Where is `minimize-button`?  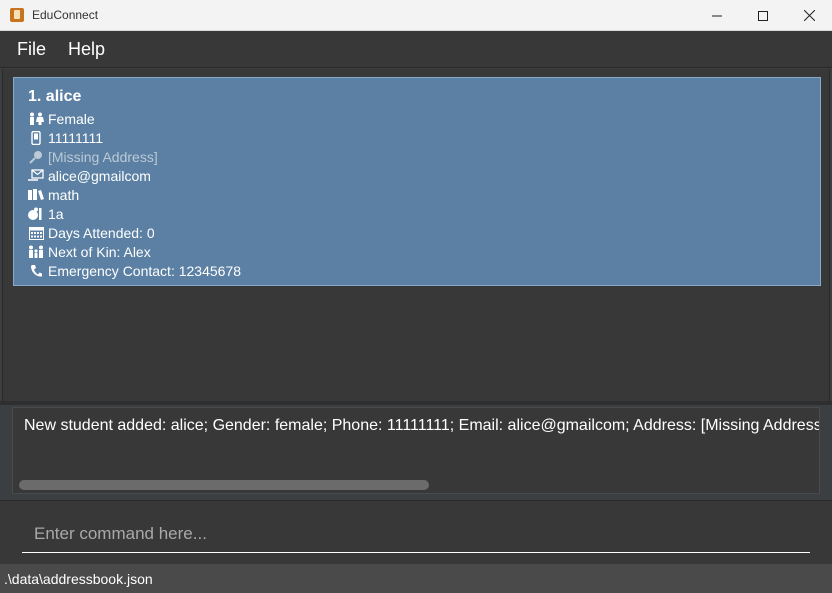
minimize-button is located at coordinates (717, 15).